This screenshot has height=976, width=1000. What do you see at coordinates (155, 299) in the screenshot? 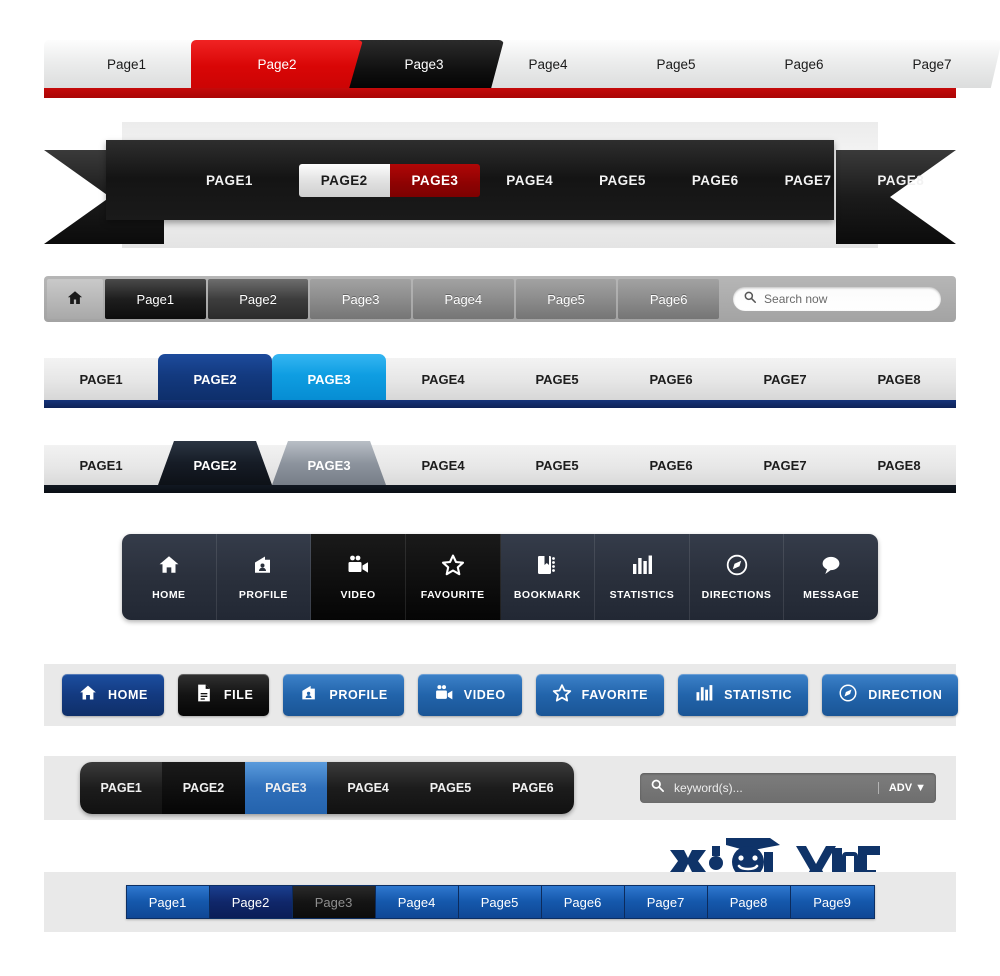
I see `nav-item-page1: Page1` at bounding box center [155, 299].